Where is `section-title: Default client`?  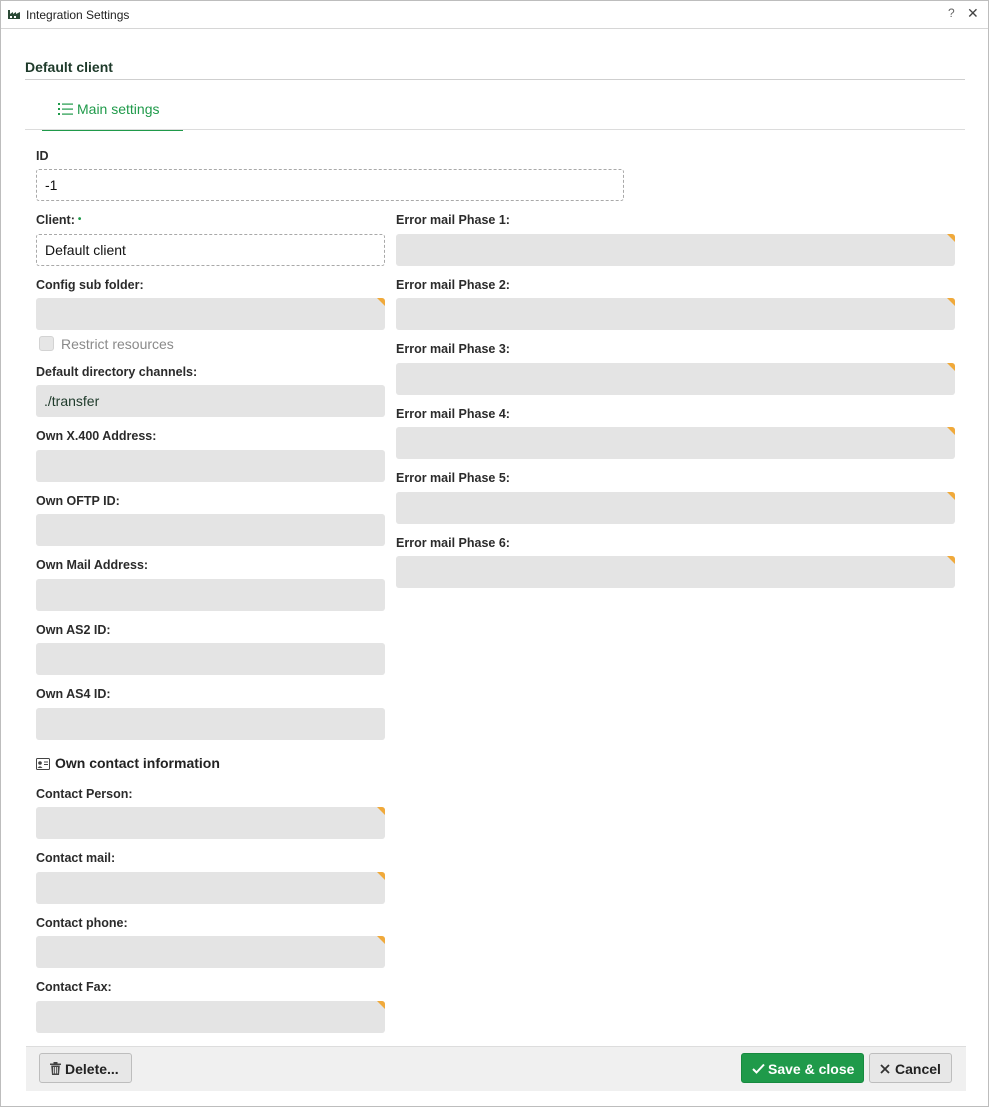 section-title: Default client is located at coordinates (69, 67).